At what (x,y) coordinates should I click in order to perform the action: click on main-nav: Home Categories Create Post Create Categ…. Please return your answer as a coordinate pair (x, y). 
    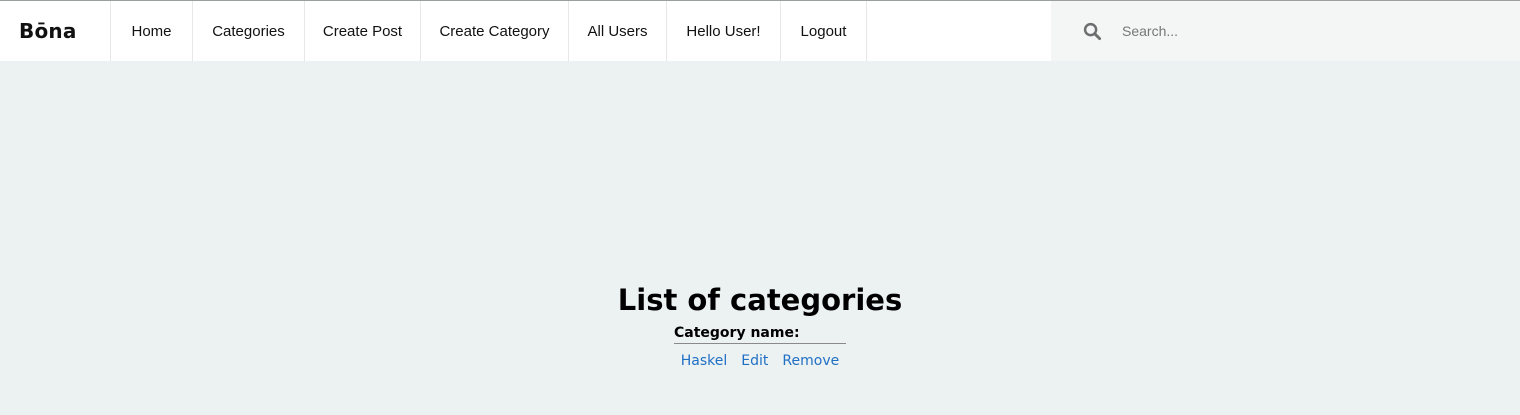
    Looking at the image, I should click on (488, 31).